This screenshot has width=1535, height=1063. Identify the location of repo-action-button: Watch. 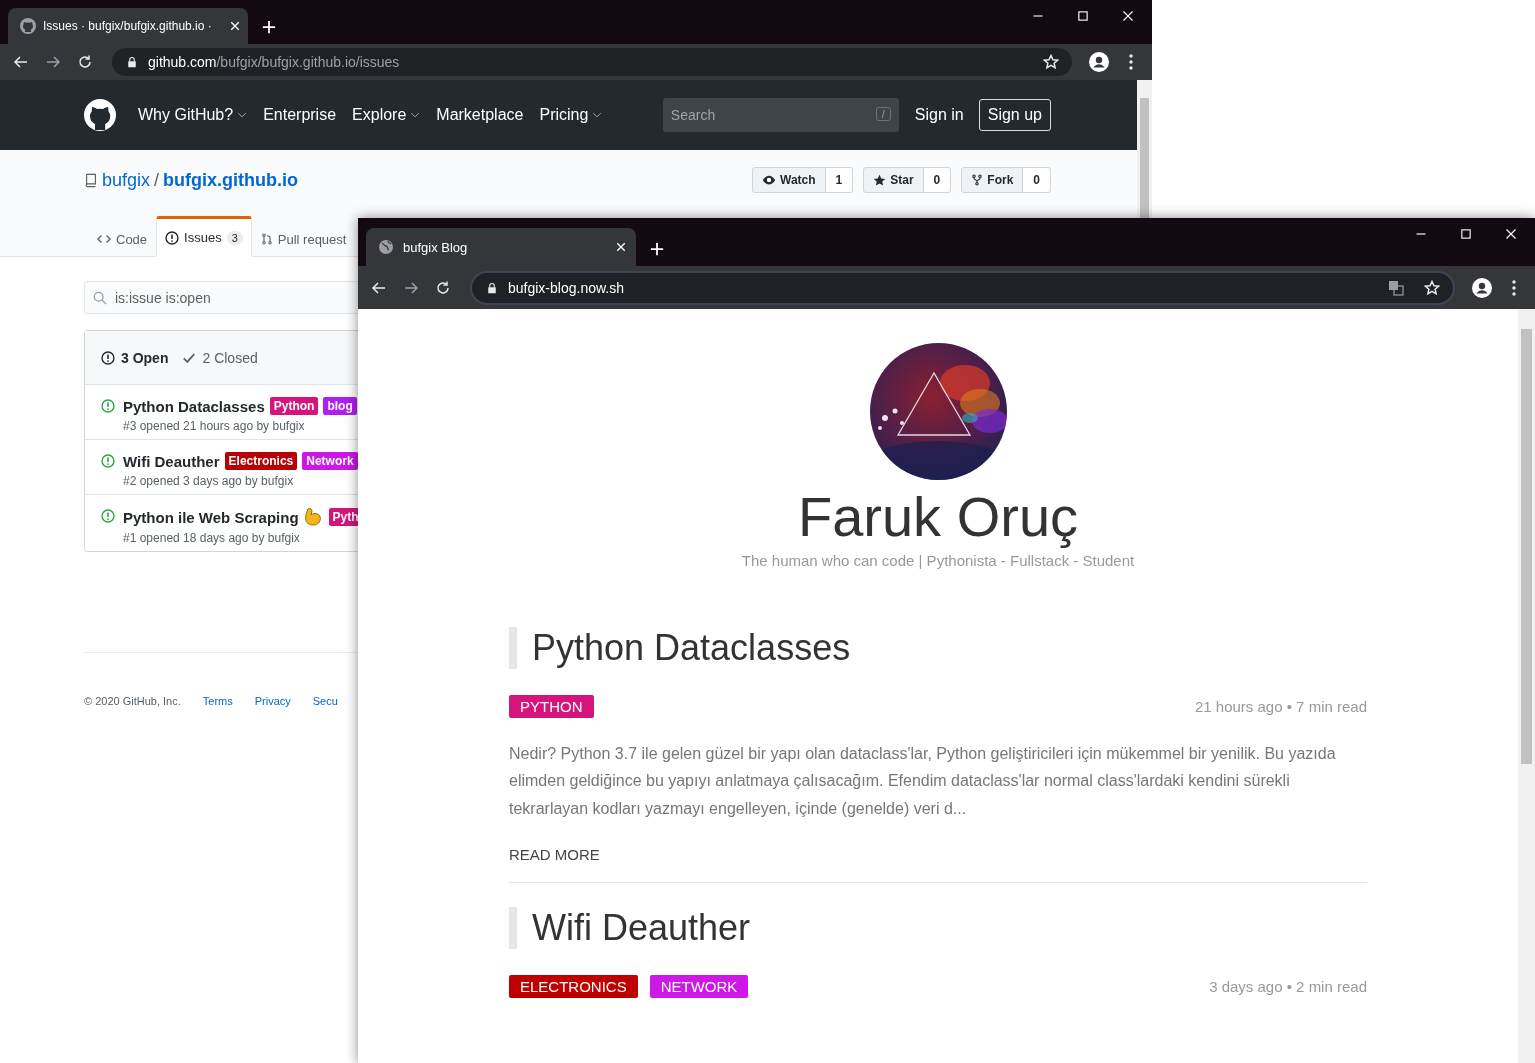
(789, 180).